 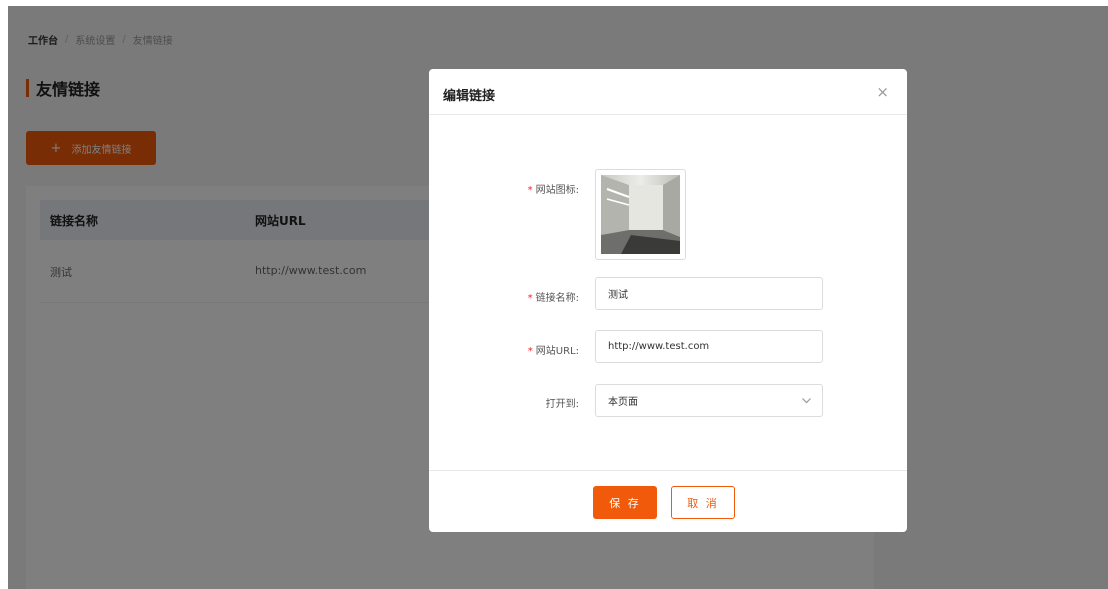 I want to click on cancel-button: 取 消, so click(x=703, y=502).